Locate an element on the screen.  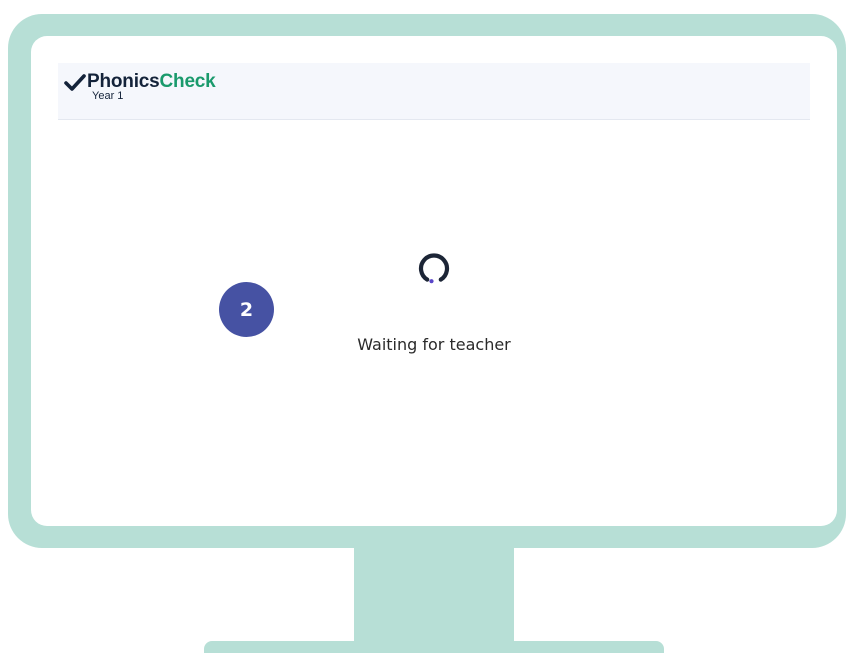
checkmark-icon is located at coordinates (75, 82).